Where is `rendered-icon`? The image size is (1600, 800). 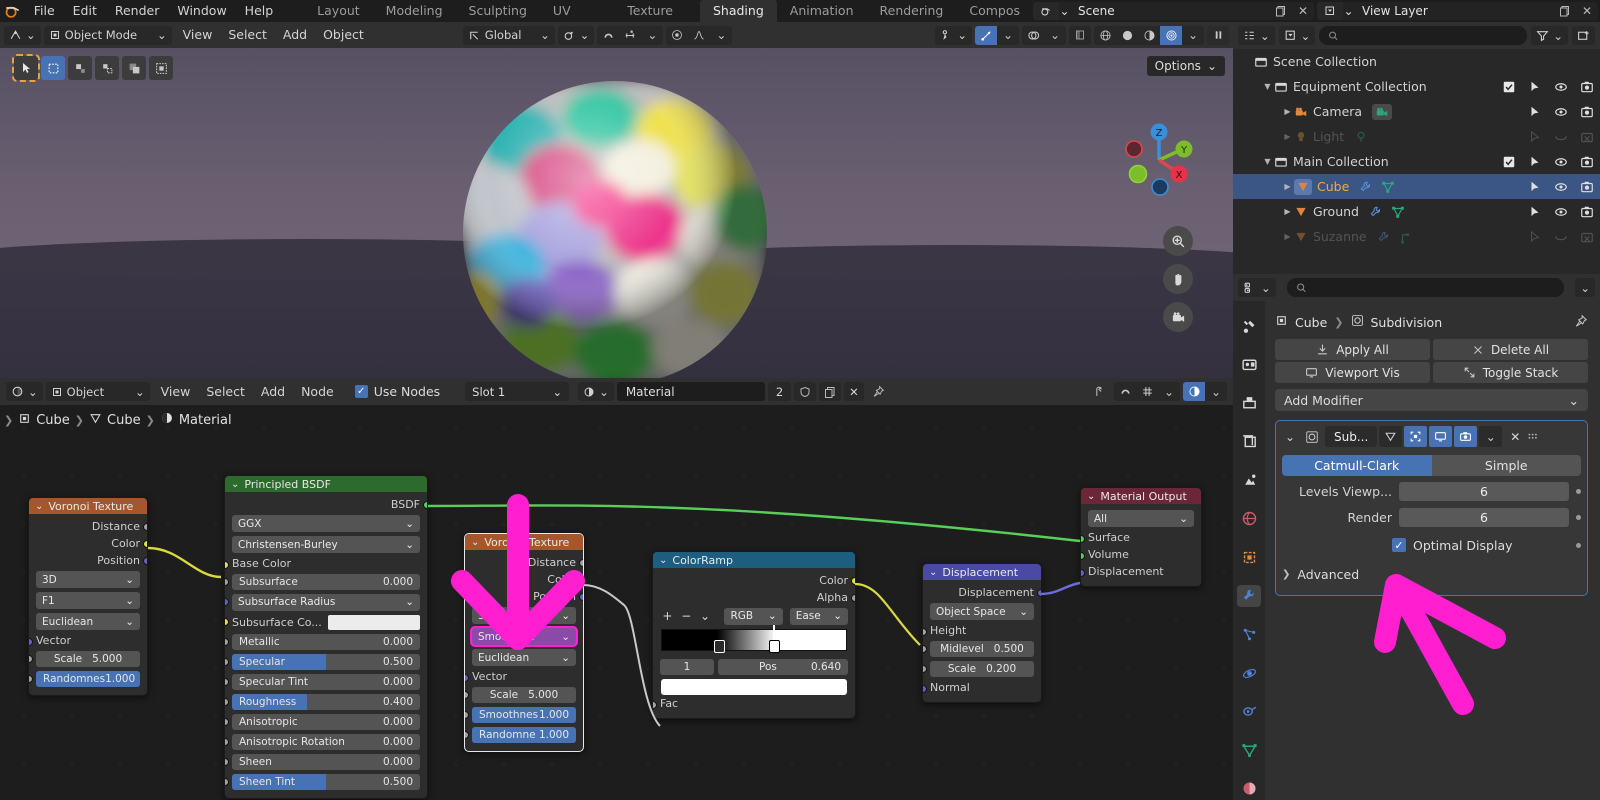 rendered-icon is located at coordinates (1171, 35).